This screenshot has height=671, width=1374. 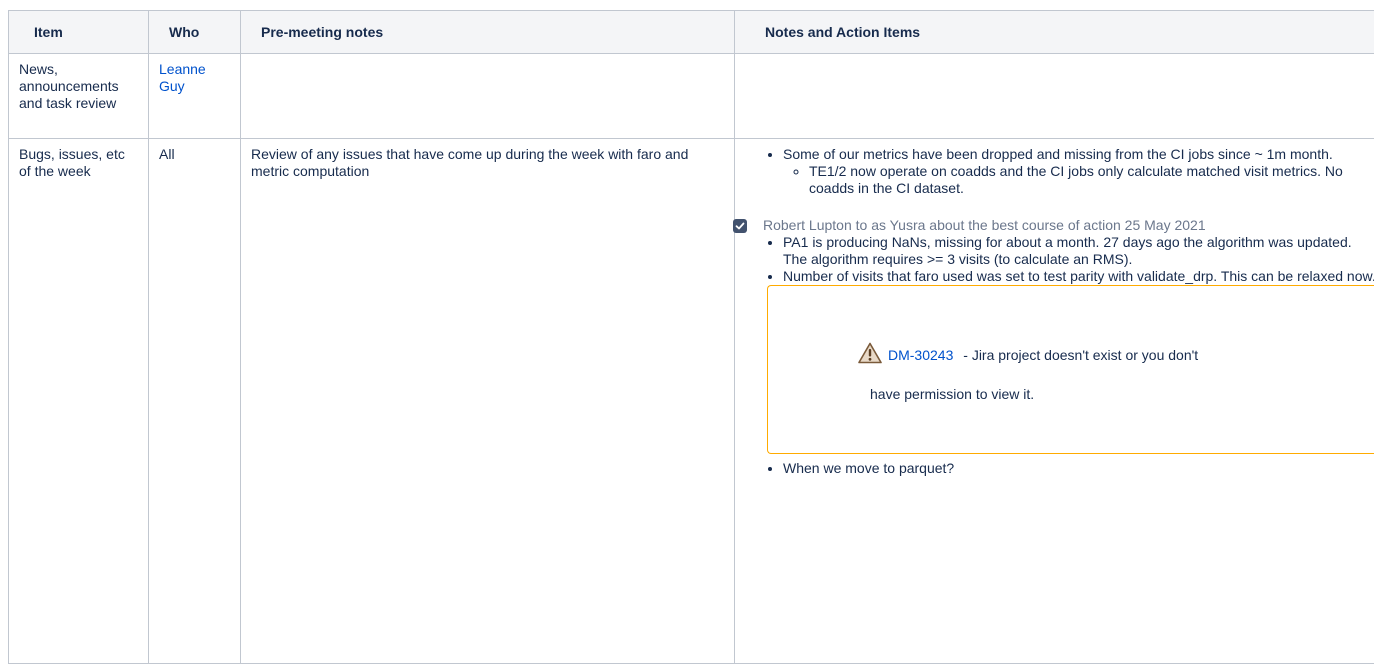 I want to click on header-item: Item, so click(x=78, y=32).